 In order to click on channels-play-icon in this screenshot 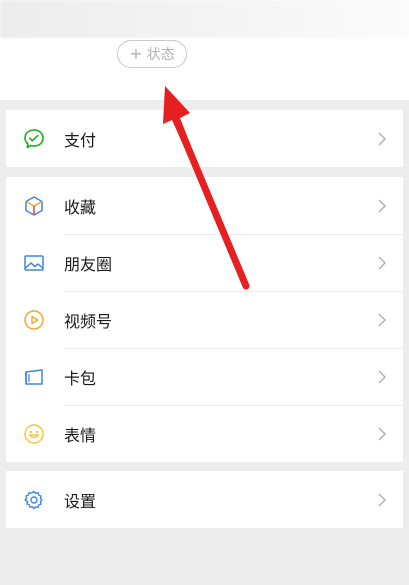, I will do `click(34, 320)`.